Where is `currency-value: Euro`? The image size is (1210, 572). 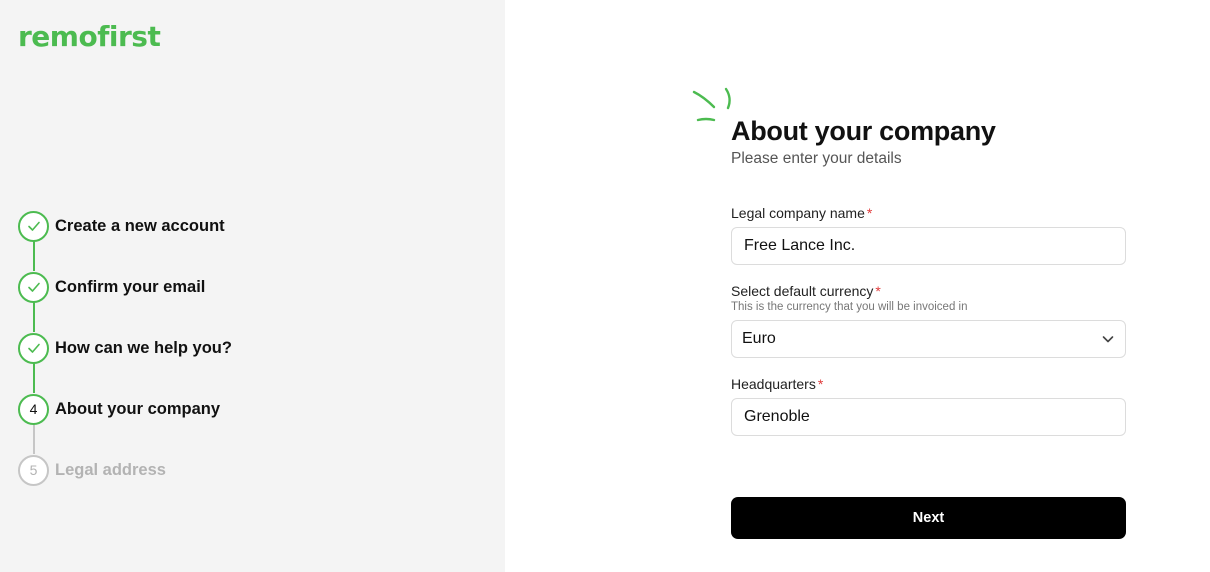
currency-value: Euro is located at coordinates (759, 338).